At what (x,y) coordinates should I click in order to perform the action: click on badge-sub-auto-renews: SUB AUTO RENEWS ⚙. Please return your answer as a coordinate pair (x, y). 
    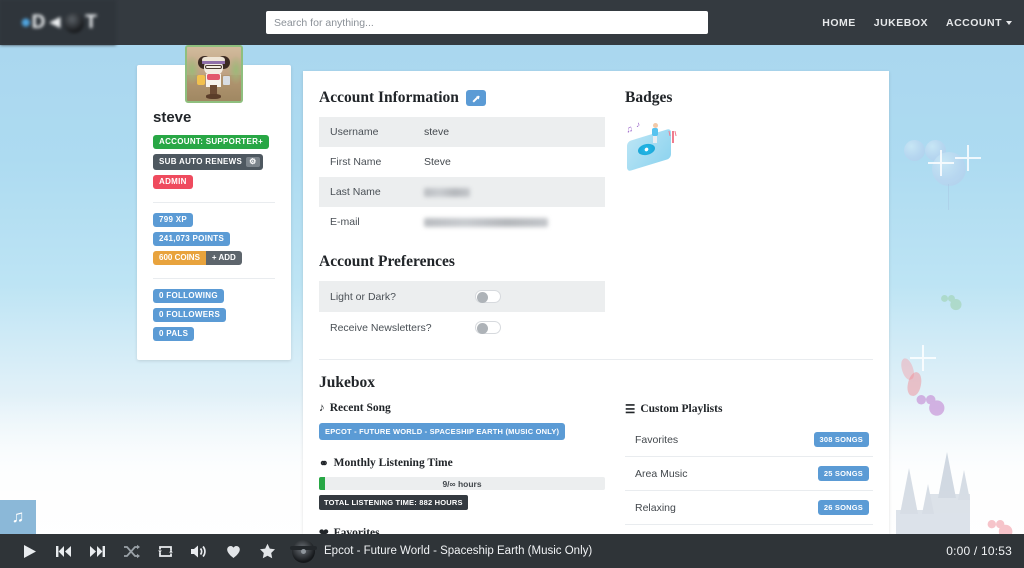
    Looking at the image, I should click on (208, 162).